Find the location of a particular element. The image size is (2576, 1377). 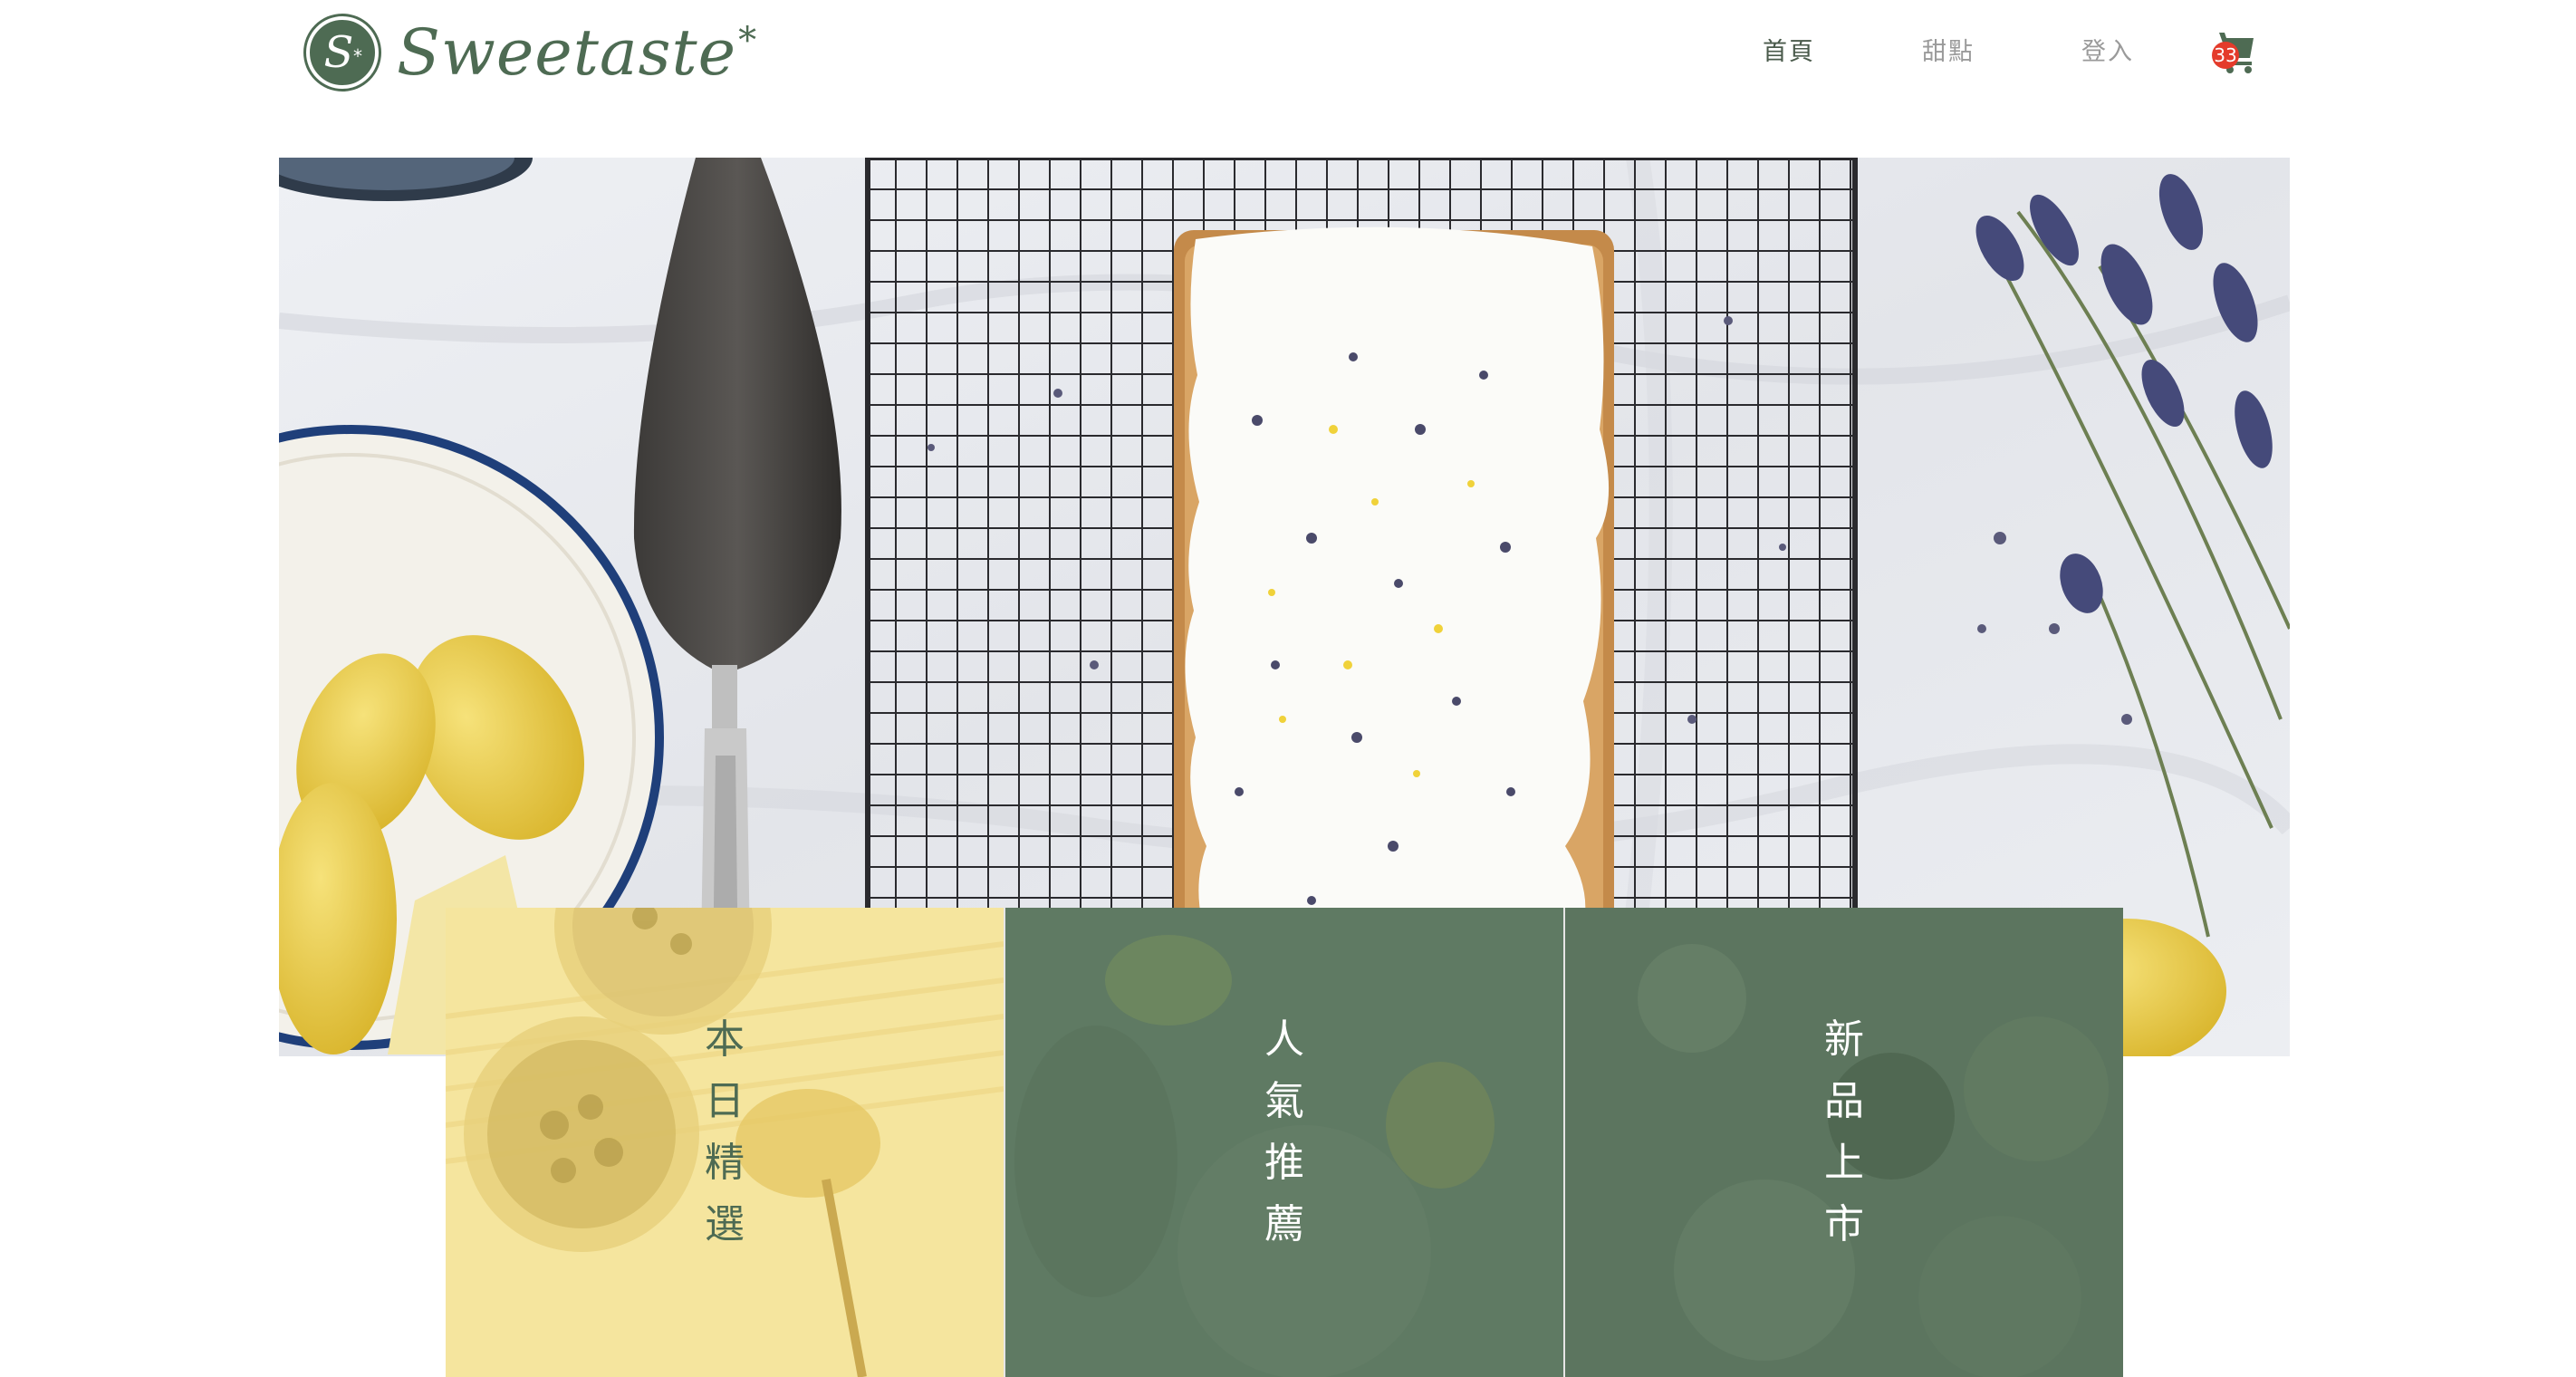

brand-asterisk: * is located at coordinates (748, 40).